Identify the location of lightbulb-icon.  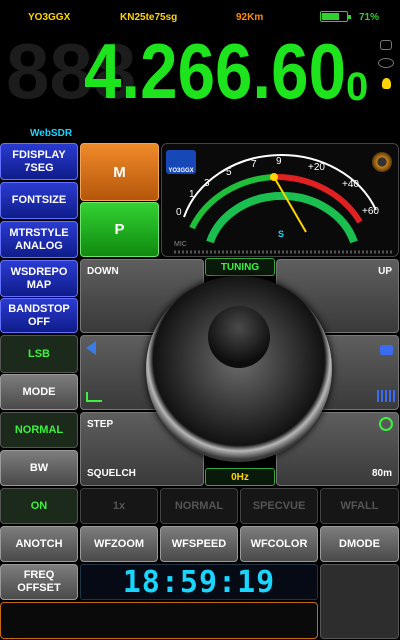
(386, 83).